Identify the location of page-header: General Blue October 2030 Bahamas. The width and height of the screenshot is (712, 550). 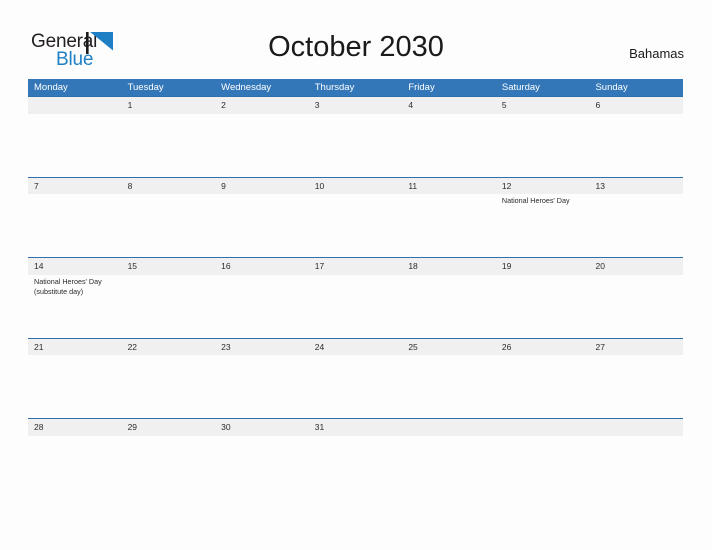
(356, 38).